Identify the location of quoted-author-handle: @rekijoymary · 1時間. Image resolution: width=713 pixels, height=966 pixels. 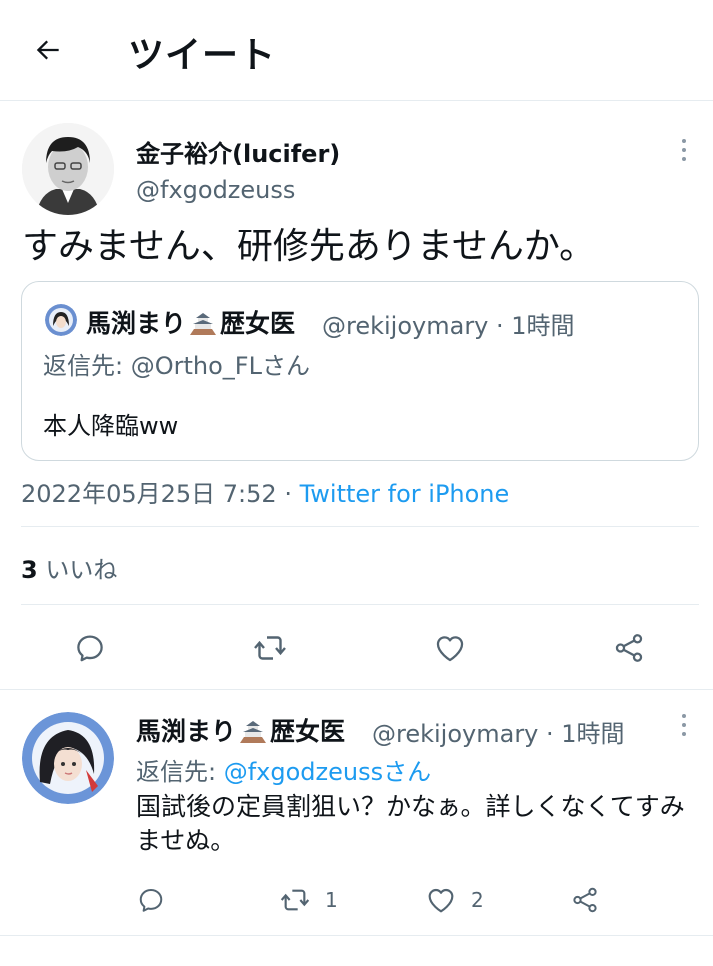
(448, 323).